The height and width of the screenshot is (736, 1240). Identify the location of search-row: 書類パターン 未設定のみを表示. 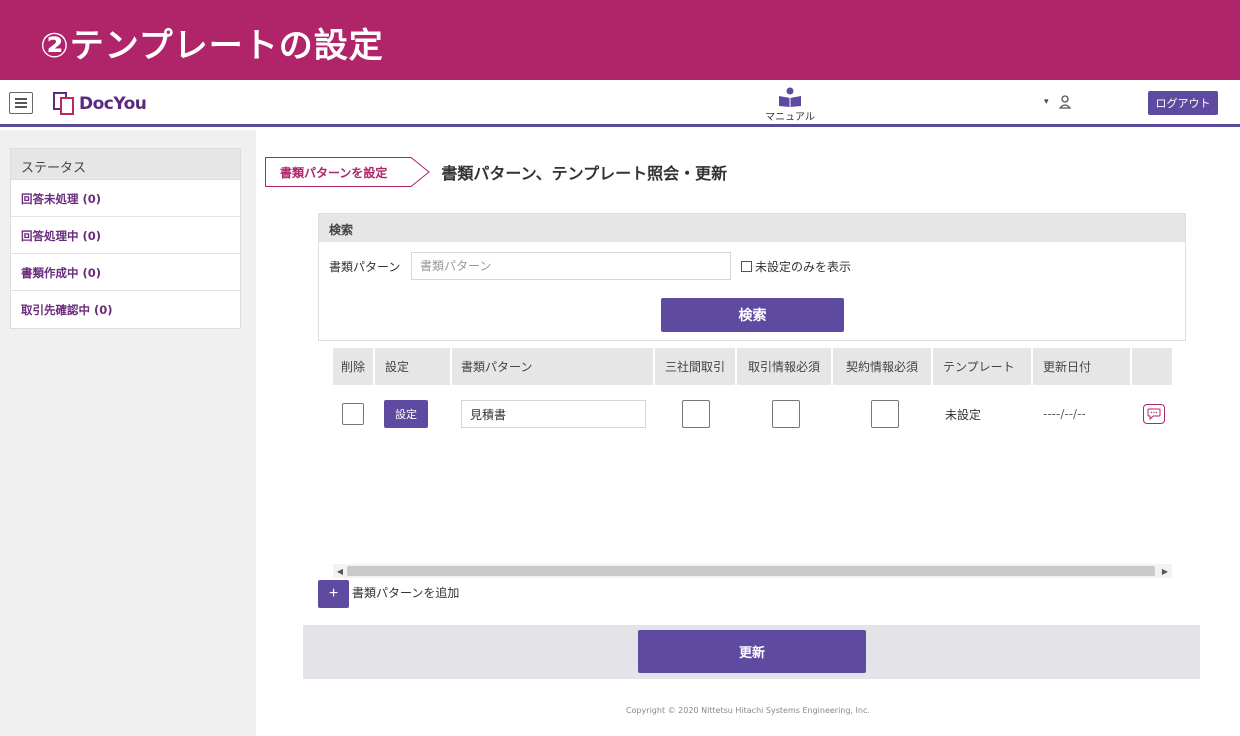
(590, 266).